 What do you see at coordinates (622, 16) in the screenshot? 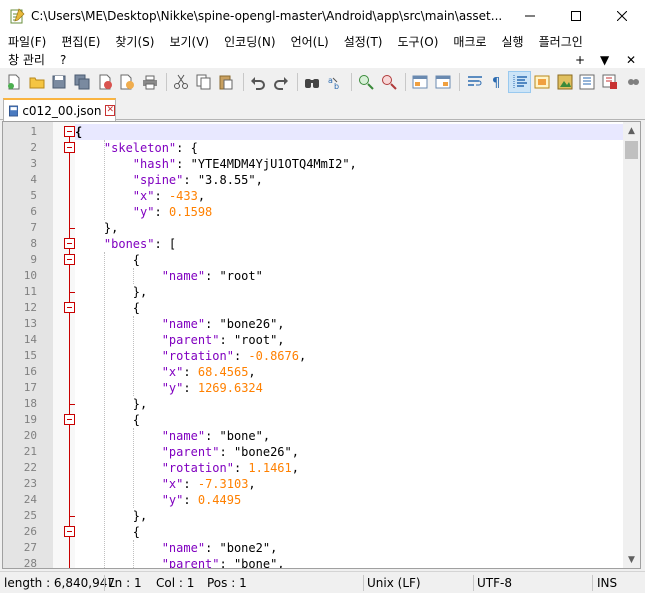
I see `close-window-button` at bounding box center [622, 16].